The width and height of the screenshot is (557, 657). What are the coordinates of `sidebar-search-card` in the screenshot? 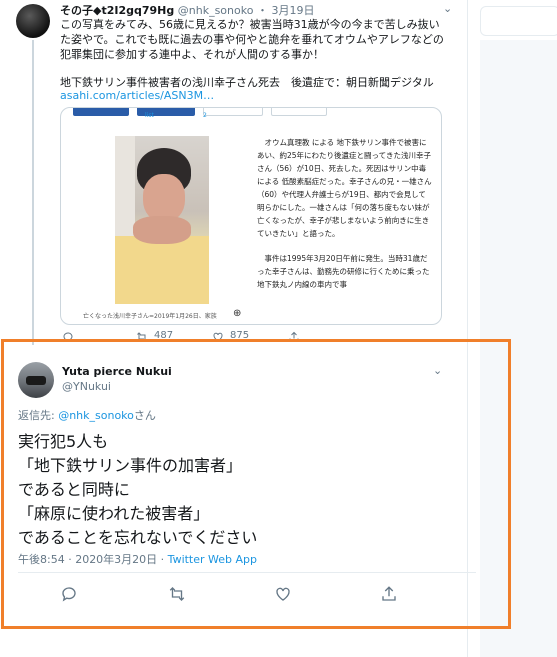 It's located at (518, 21).